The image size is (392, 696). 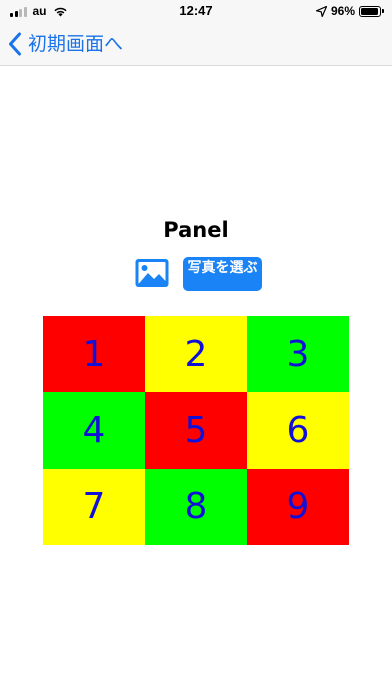 What do you see at coordinates (298, 430) in the screenshot?
I see `panel-tile-6: 6` at bounding box center [298, 430].